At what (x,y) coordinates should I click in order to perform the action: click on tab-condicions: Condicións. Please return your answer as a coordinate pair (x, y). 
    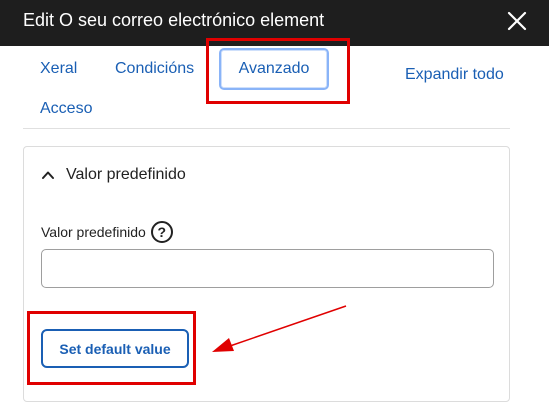
    Looking at the image, I should click on (154, 69).